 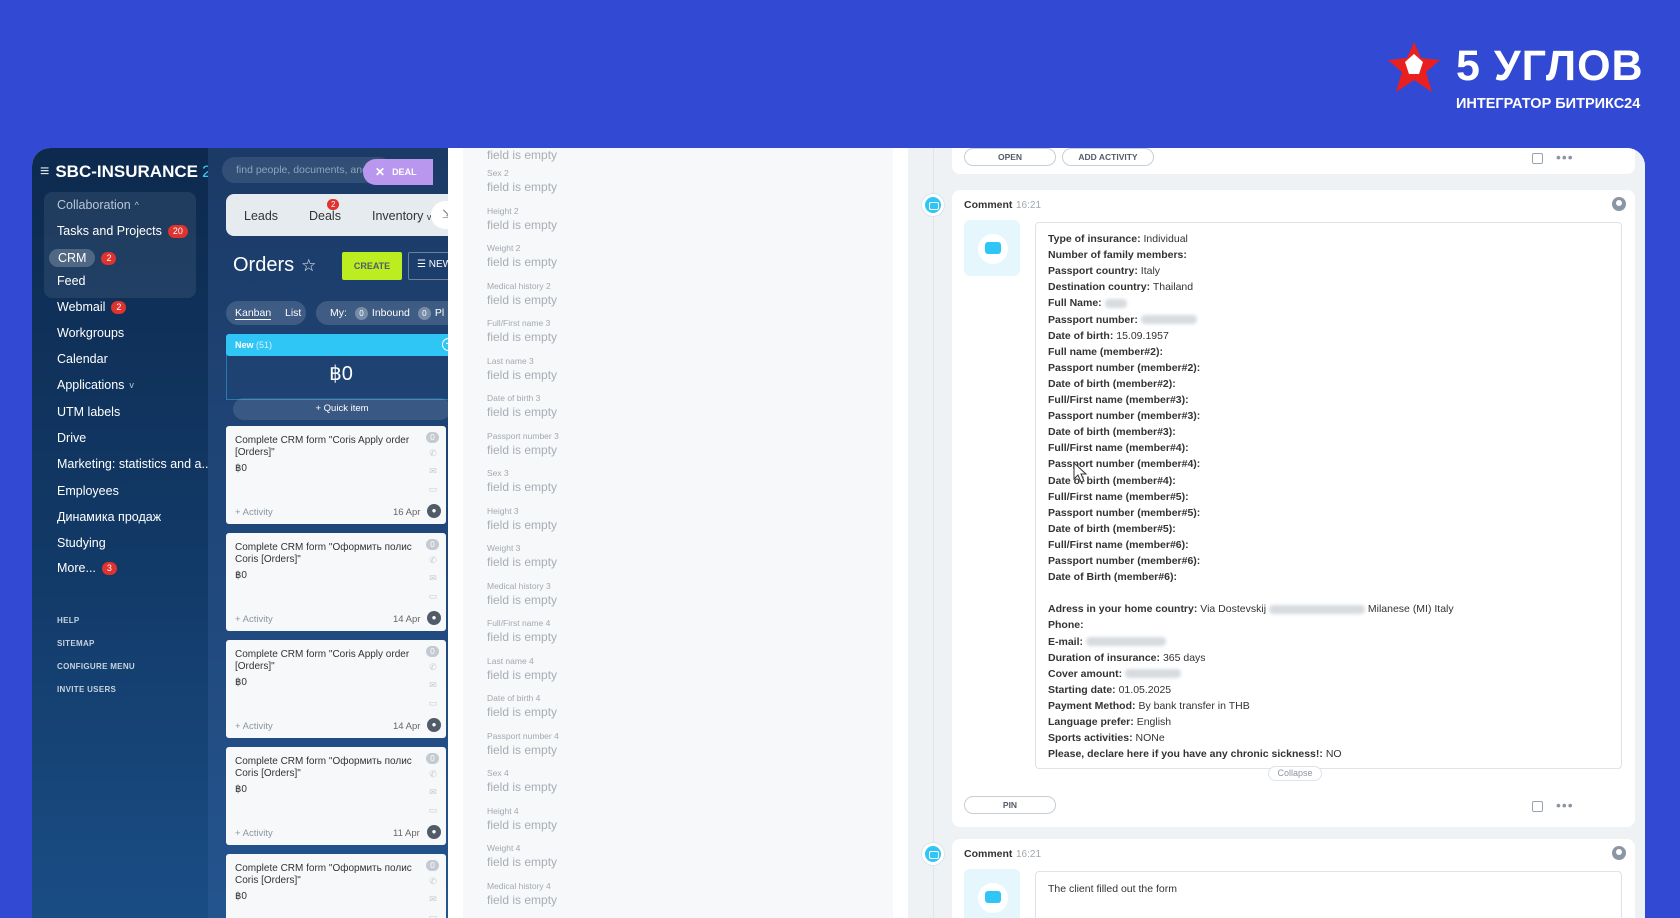 I want to click on sidebar-link-sitemap: SITEMAP, so click(x=76, y=643).